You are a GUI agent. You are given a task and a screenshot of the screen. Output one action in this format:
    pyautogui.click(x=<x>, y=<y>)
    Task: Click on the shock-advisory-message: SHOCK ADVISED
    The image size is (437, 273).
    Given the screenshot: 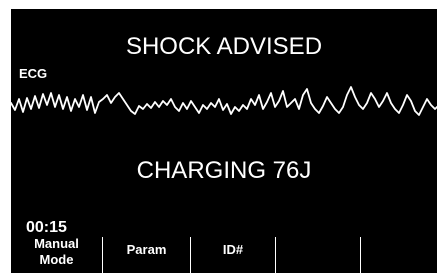 What is the action you would take?
    pyautogui.click(x=224, y=46)
    